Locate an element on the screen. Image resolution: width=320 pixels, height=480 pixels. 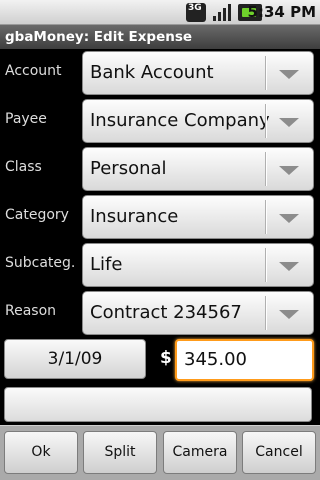
class-value: Personal is located at coordinates (128, 168).